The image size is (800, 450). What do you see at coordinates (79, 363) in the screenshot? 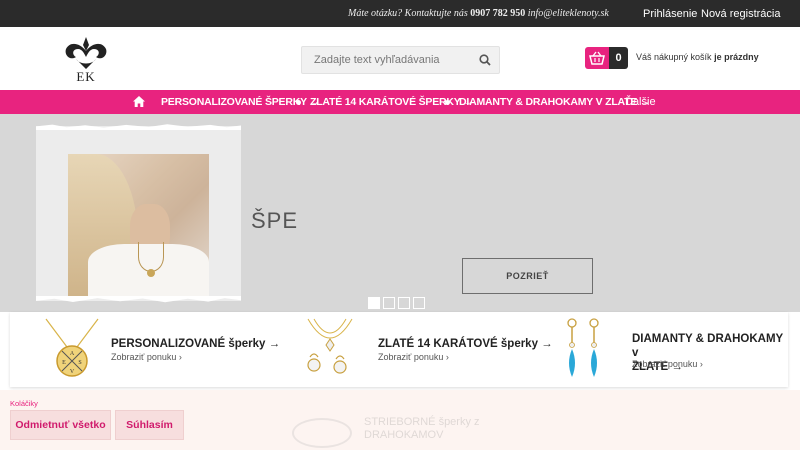
I see `svg-text: S` at bounding box center [79, 363].